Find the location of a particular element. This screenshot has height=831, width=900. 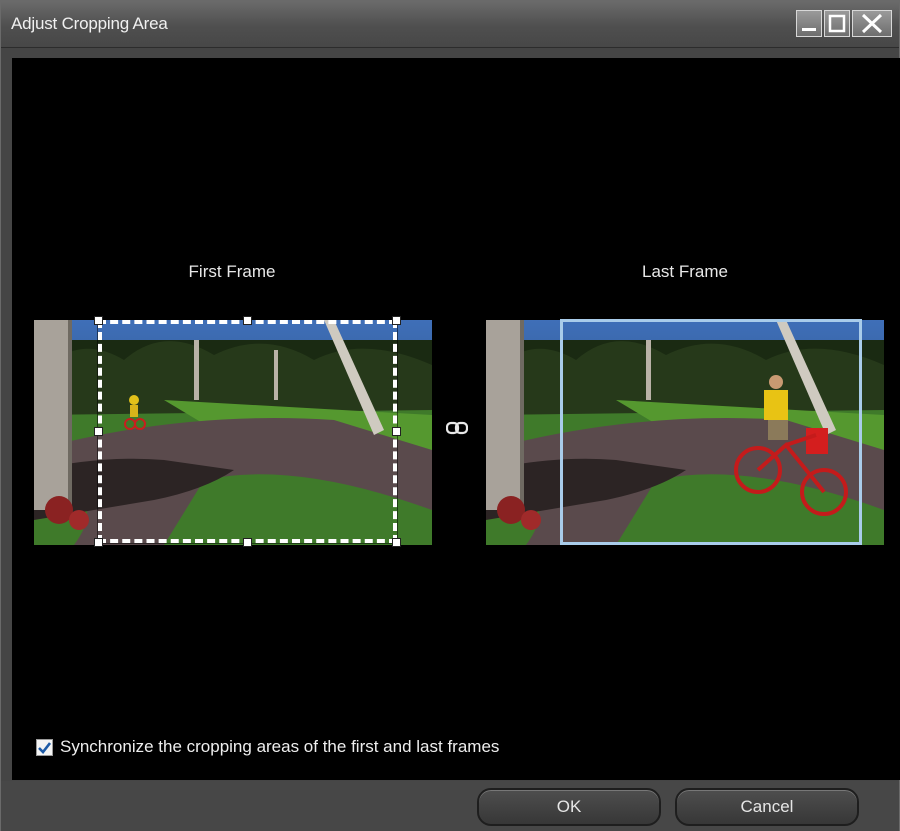

cancel-button: Cancel is located at coordinates (767, 807).